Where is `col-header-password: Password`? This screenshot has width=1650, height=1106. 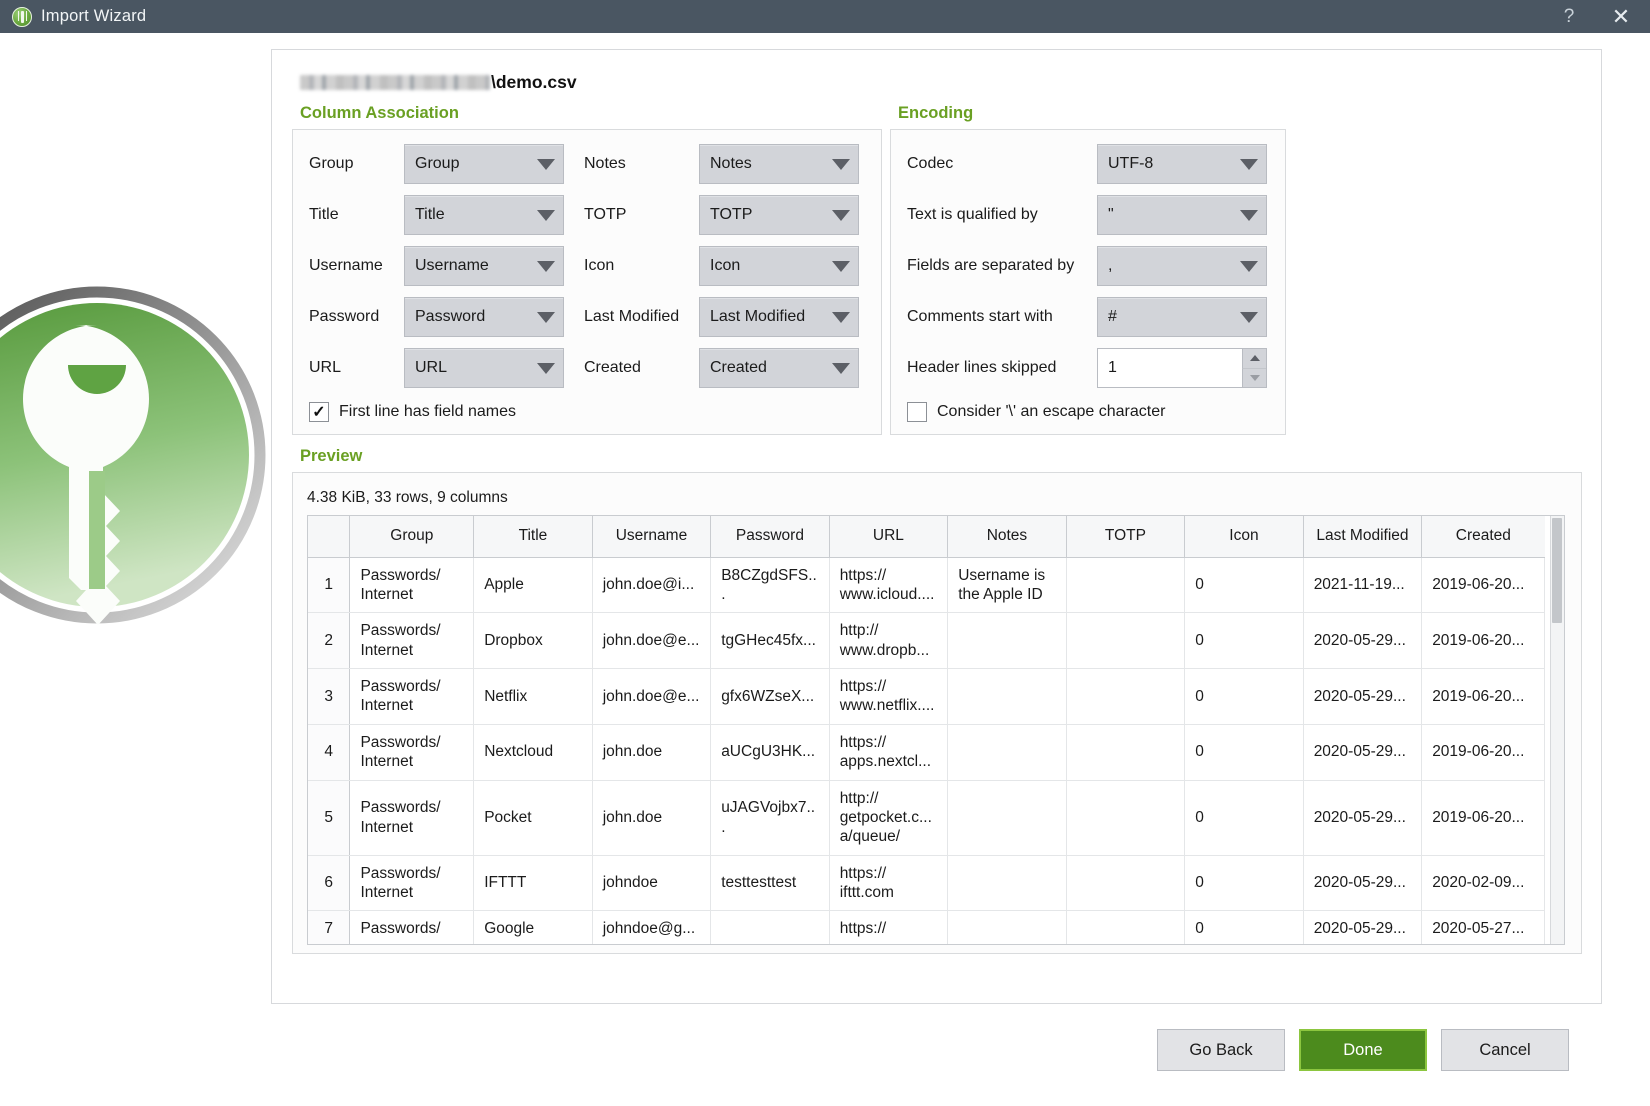 col-header-password: Password is located at coordinates (770, 537).